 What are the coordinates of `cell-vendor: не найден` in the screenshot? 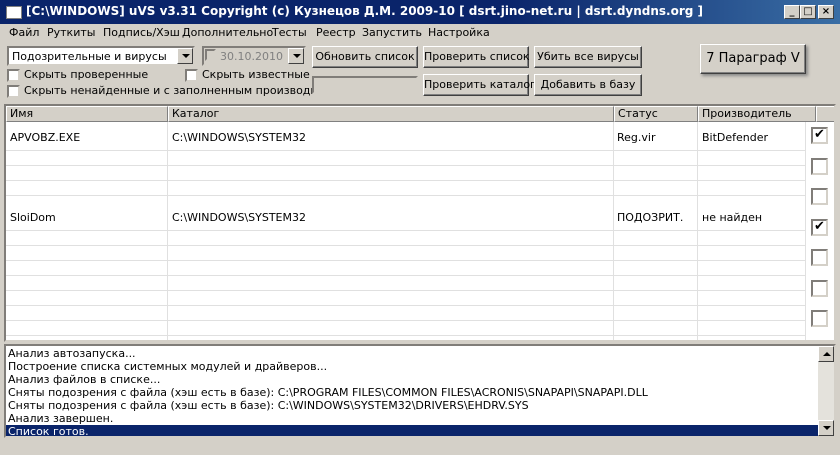 It's located at (732, 217).